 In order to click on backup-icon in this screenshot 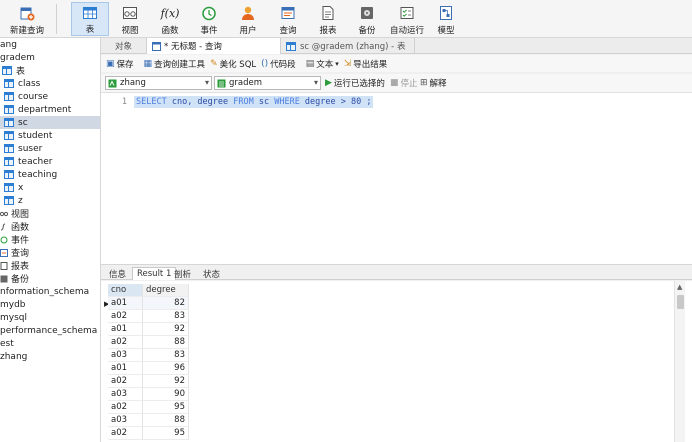, I will do `click(4, 278)`.